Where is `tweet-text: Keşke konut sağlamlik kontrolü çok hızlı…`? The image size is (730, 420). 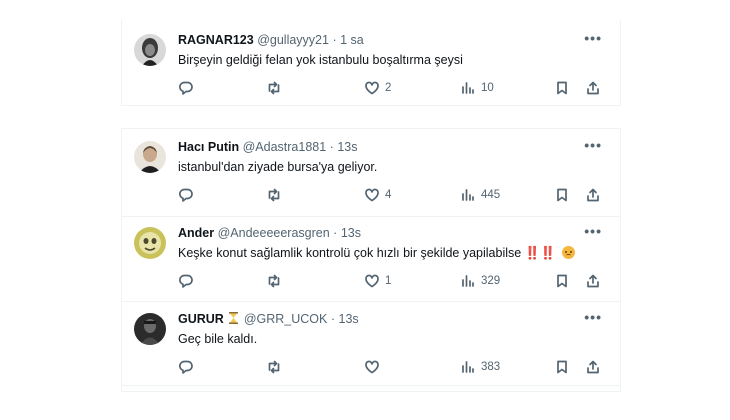 tweet-text: Keşke konut sağlamlik kontrolü çok hızlı… is located at coordinates (350, 253).